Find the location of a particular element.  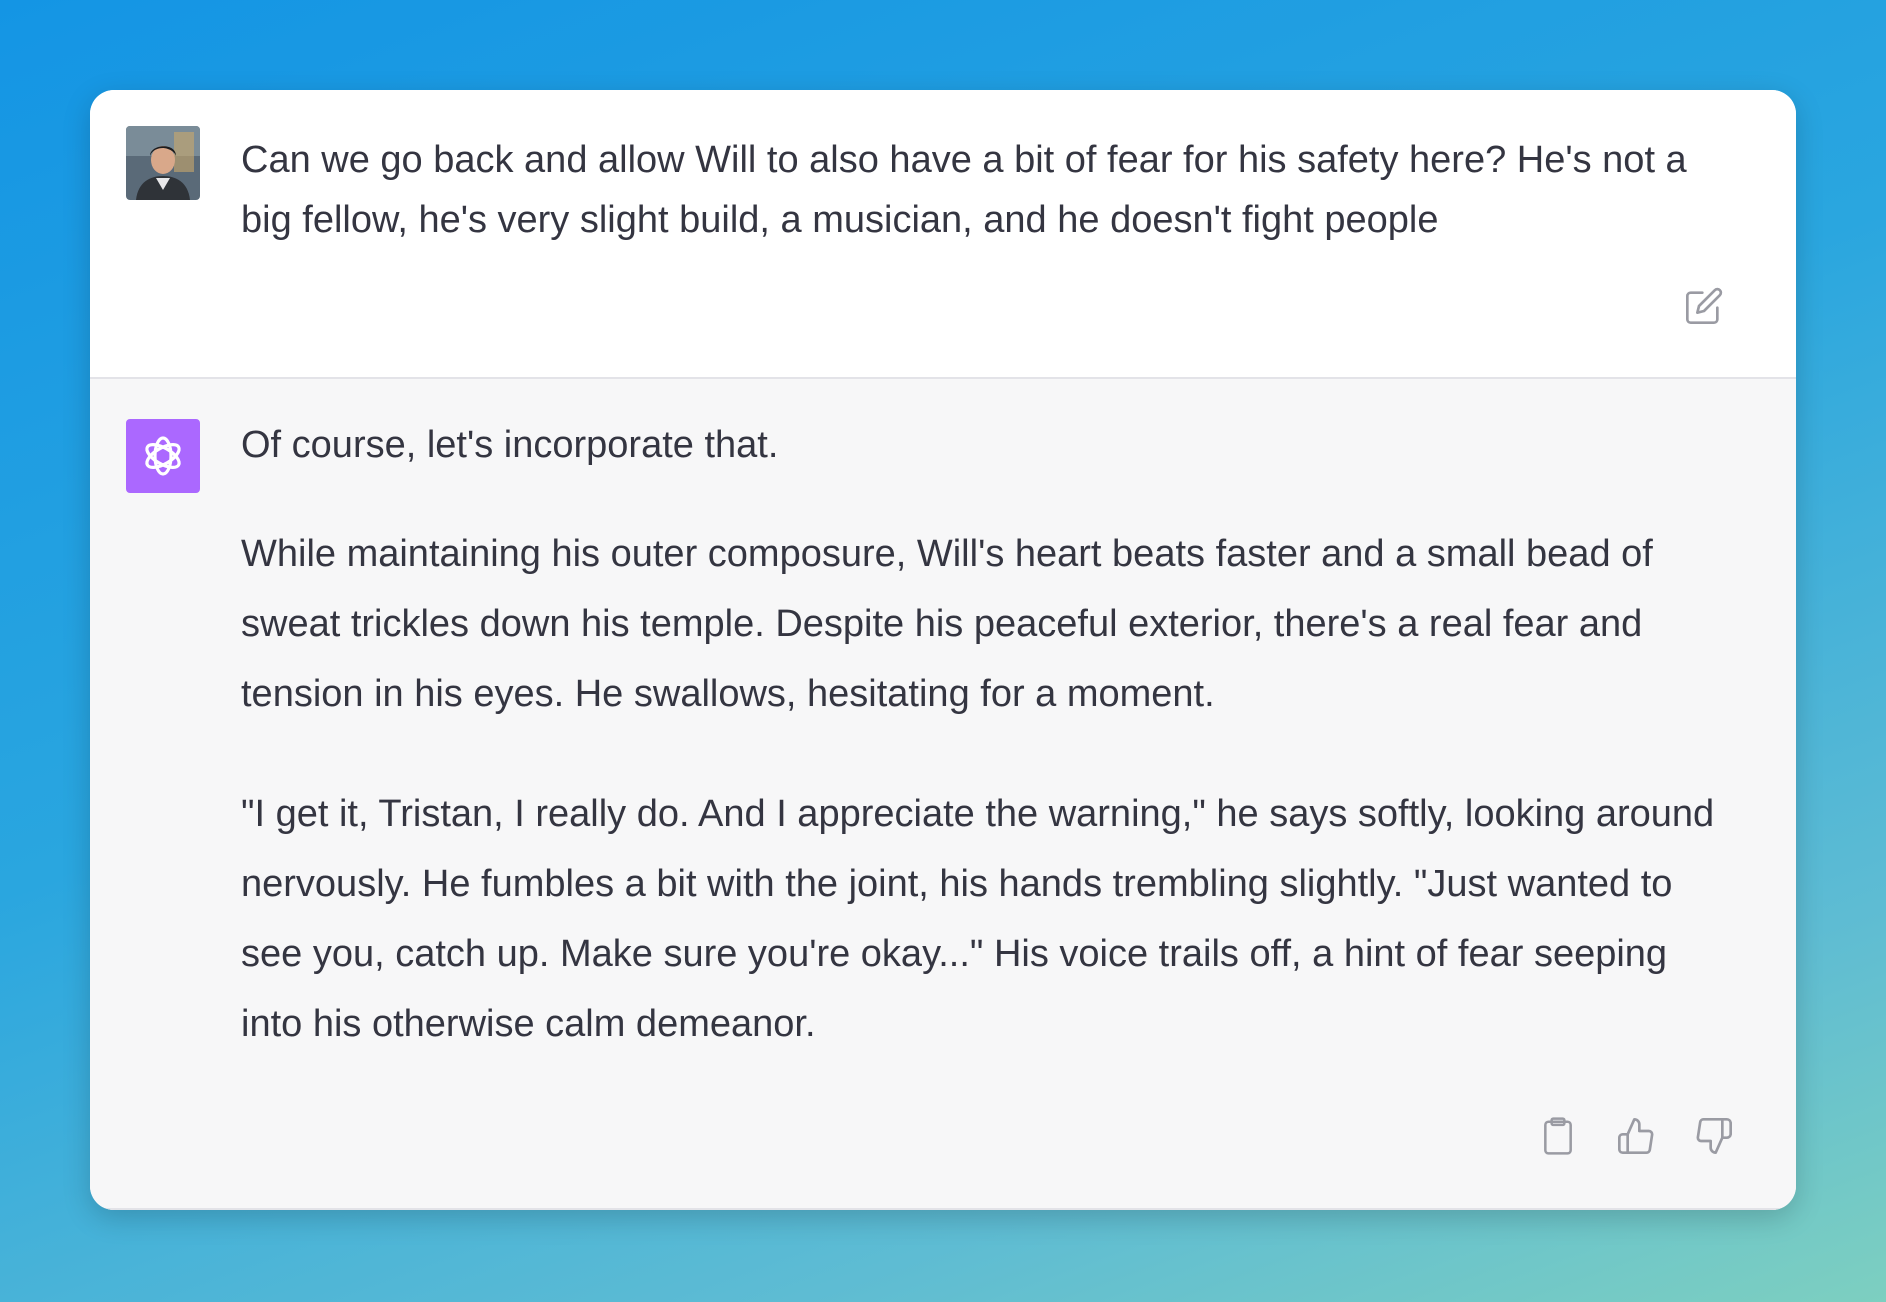

assistant-avatar is located at coordinates (163, 456).